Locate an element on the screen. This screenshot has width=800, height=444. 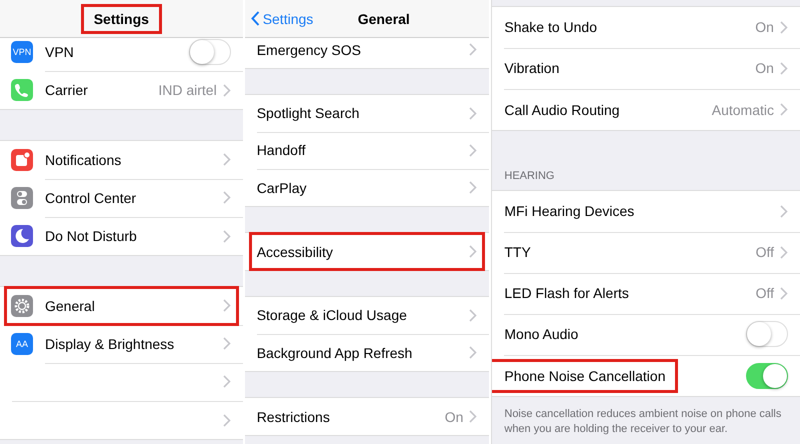
row-label: Vibration is located at coordinates (532, 68).